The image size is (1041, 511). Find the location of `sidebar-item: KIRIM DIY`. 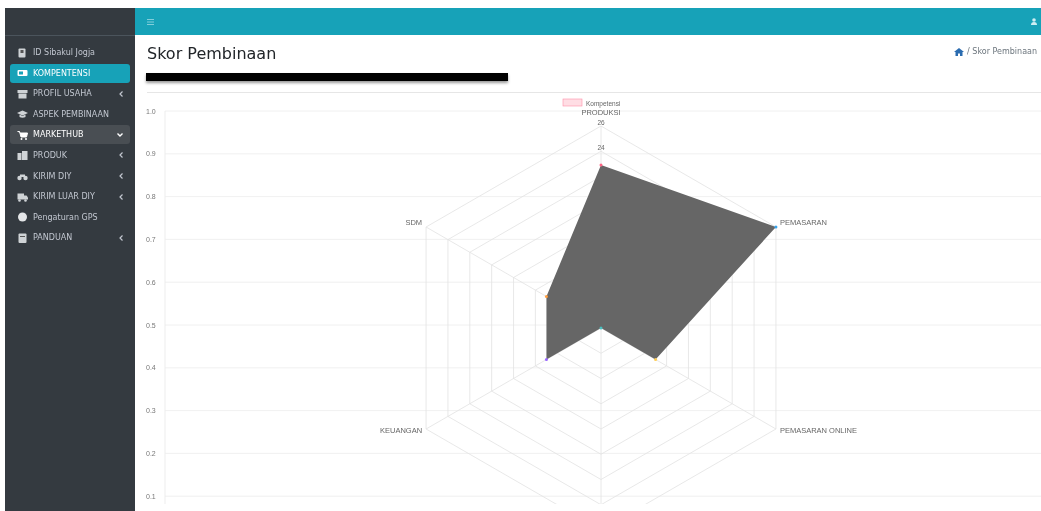

sidebar-item: KIRIM DIY is located at coordinates (70, 176).